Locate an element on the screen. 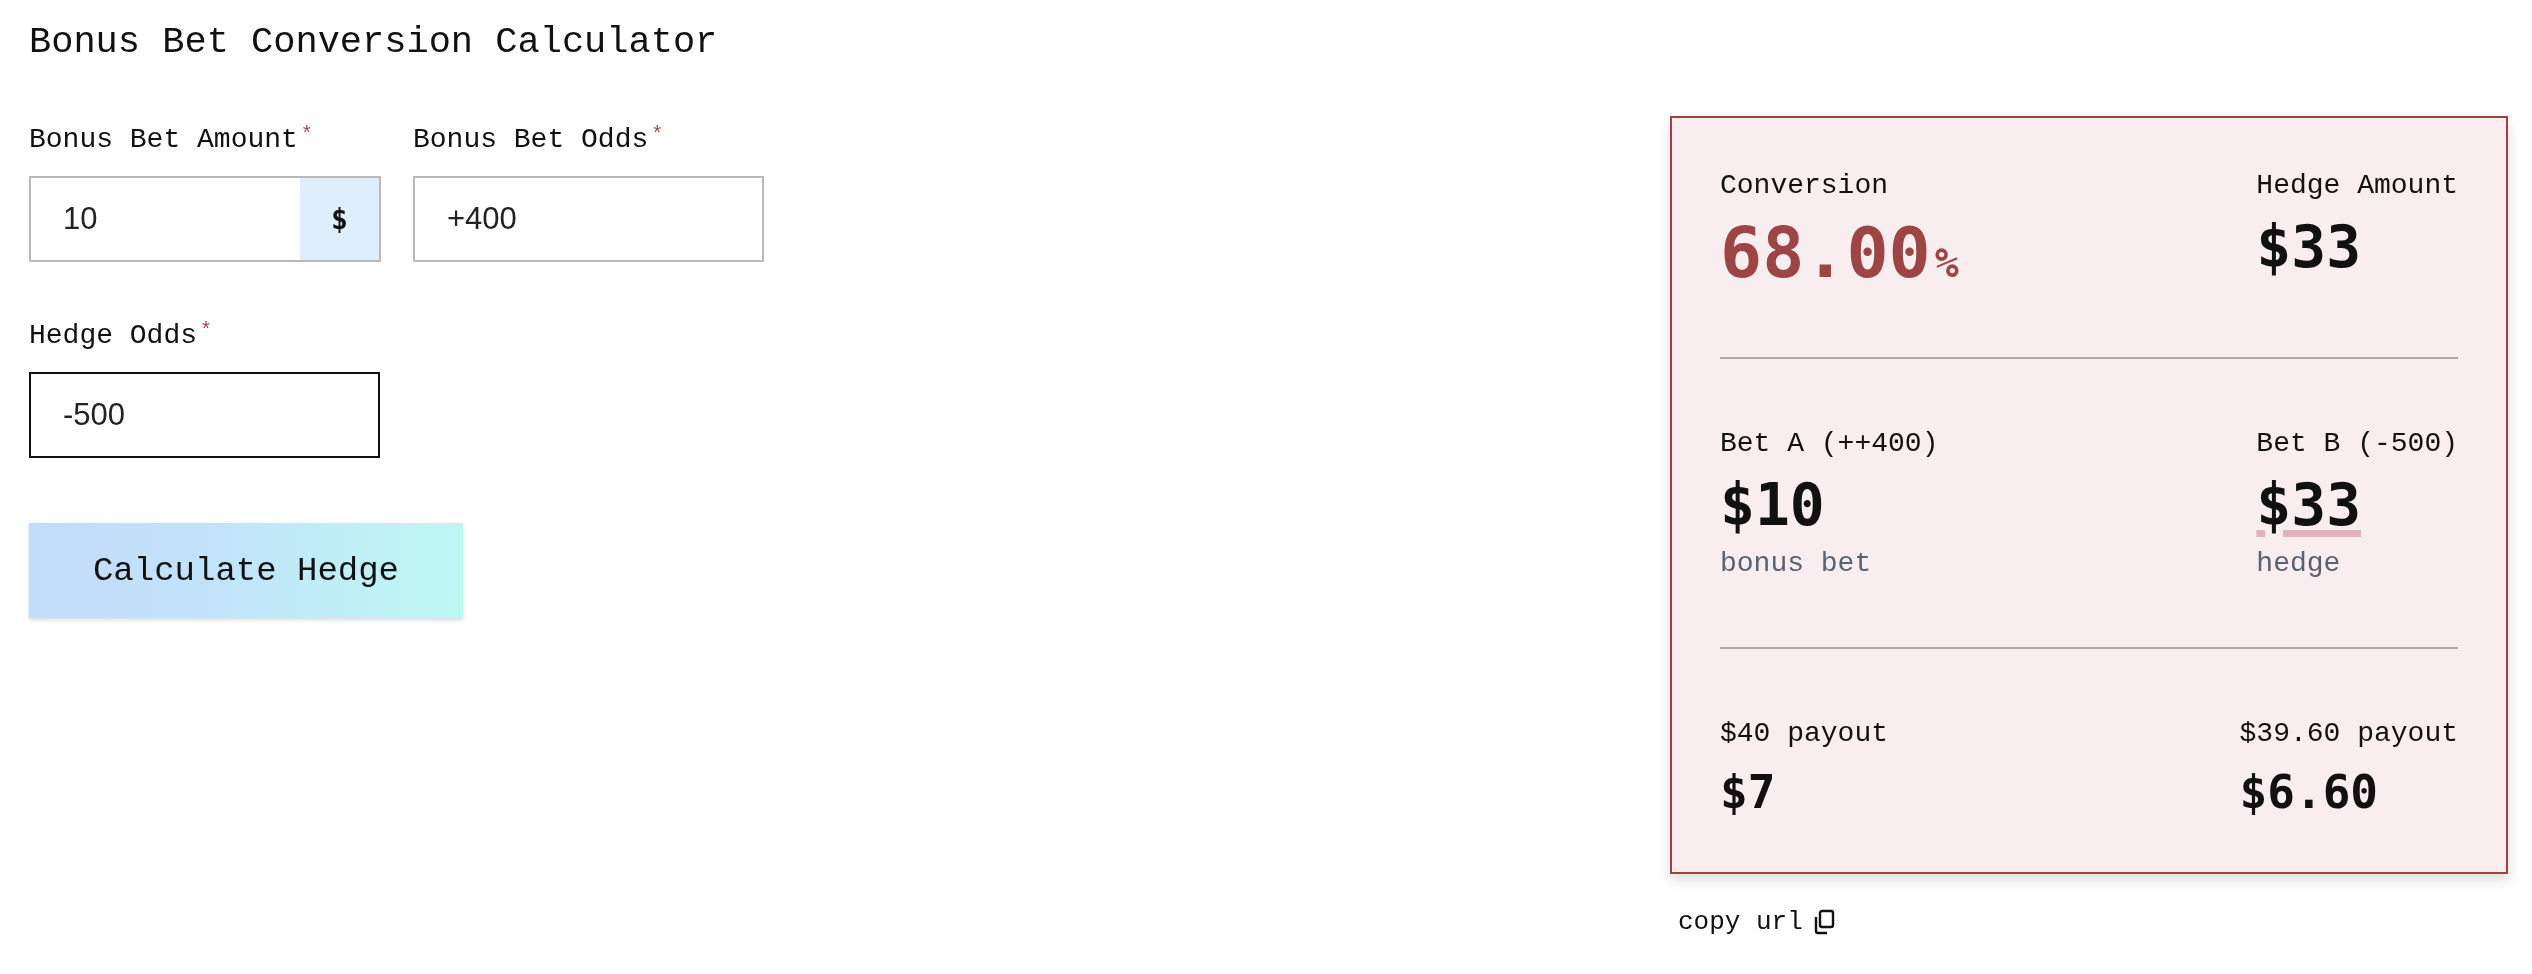 The width and height of the screenshot is (2532, 974). bet-label: Bet B (-500) is located at coordinates (2357, 444).